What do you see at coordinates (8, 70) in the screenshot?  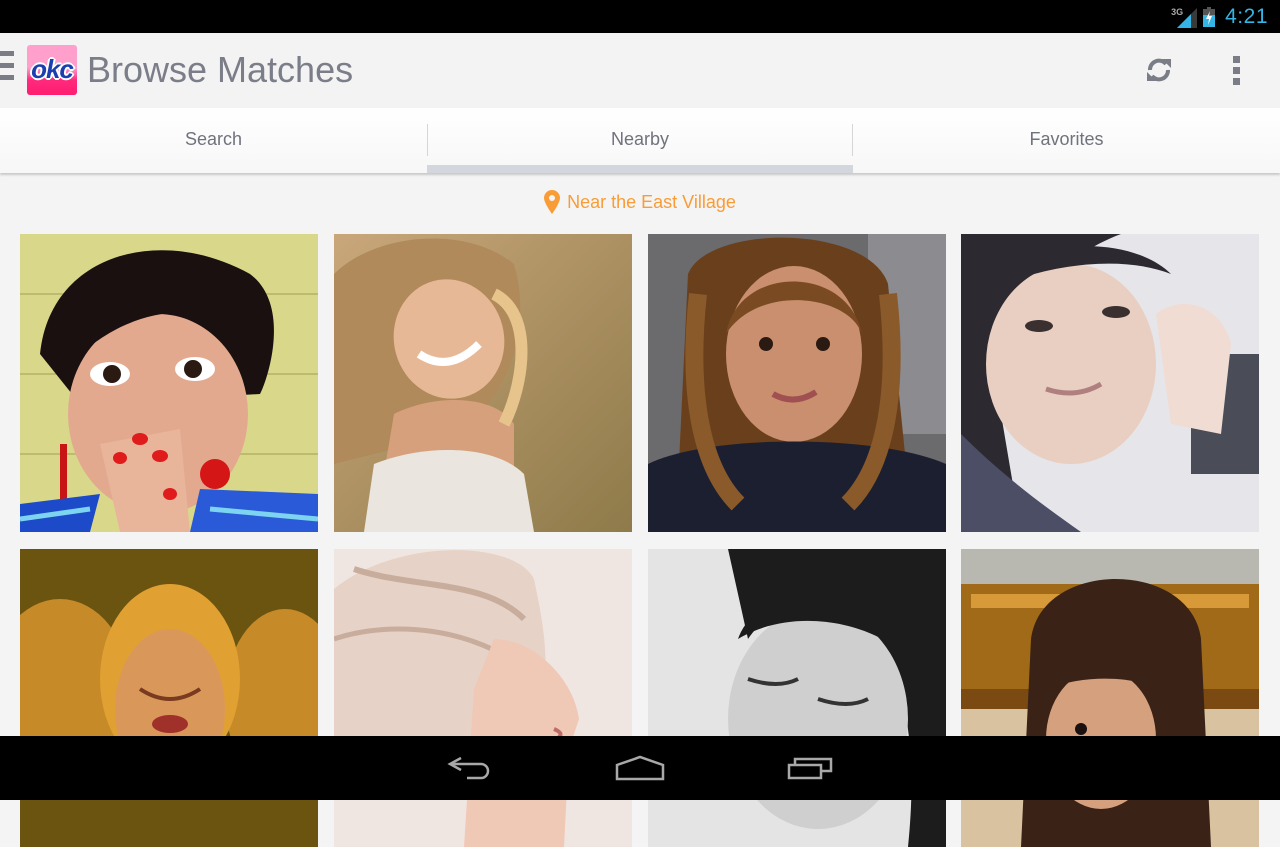 I see `drawer-menu-icon` at bounding box center [8, 70].